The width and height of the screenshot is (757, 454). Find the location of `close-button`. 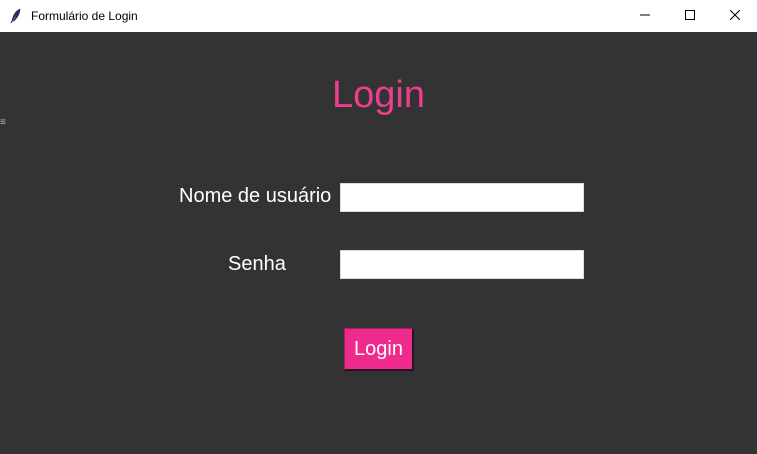

close-button is located at coordinates (734, 16).